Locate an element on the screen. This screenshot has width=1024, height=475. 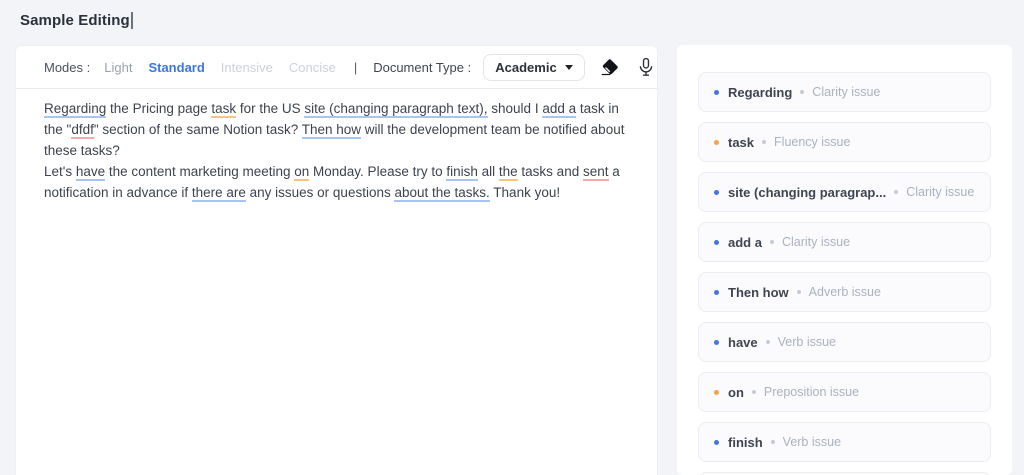
mode-option-standard: Standard is located at coordinates (176, 67).